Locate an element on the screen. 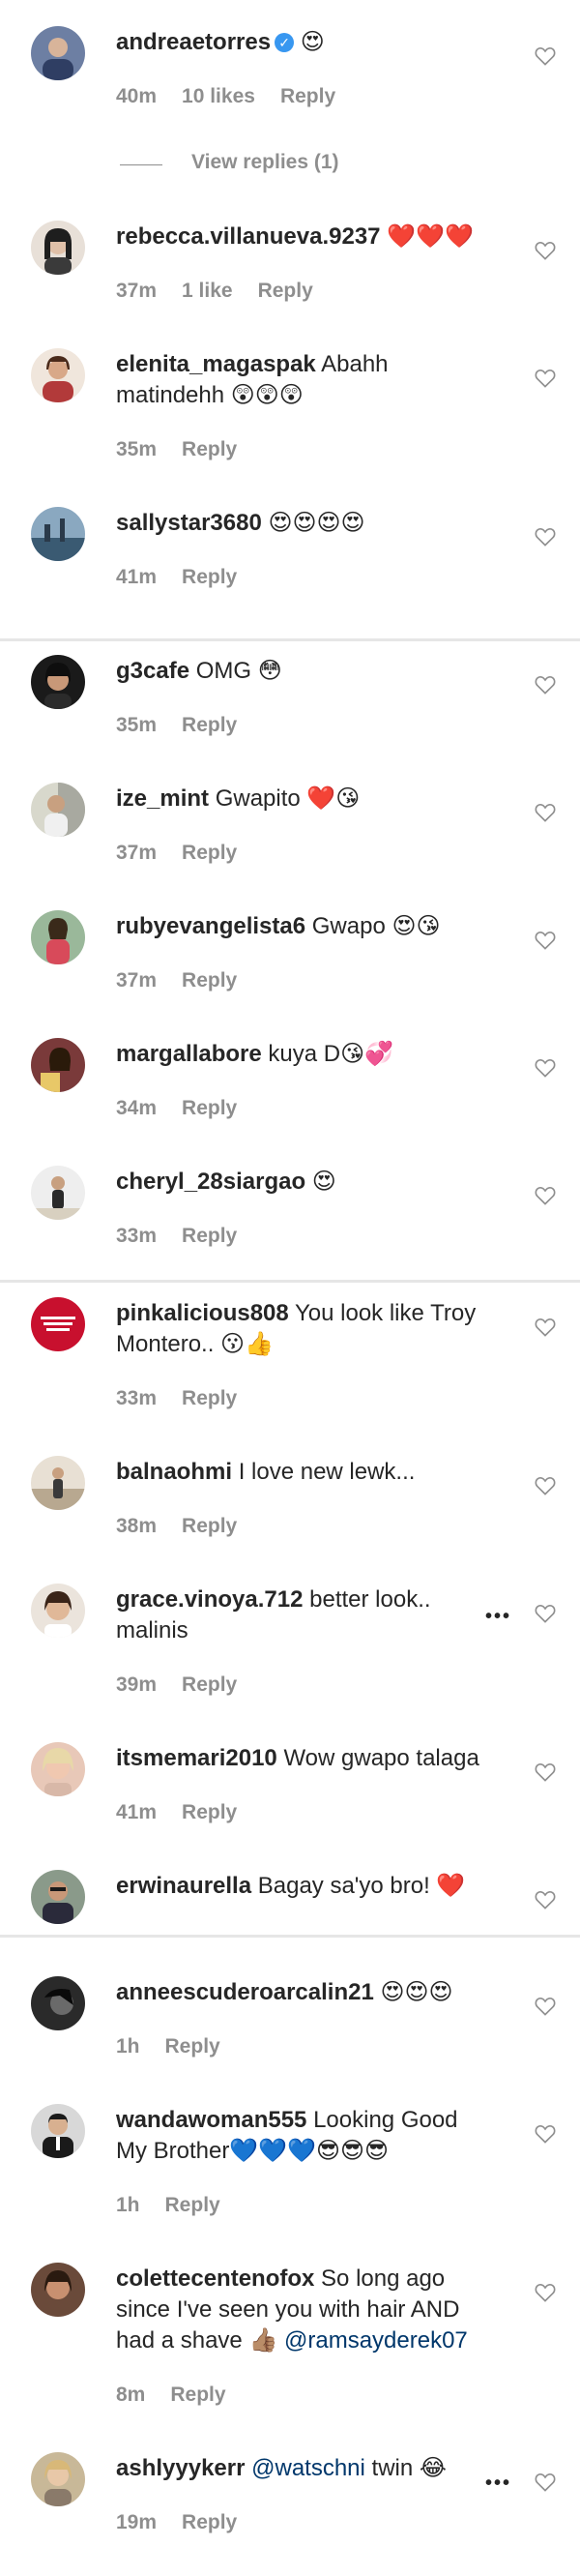 The image size is (580, 2576). verified-badge-icon: ✓ is located at coordinates (285, 42).